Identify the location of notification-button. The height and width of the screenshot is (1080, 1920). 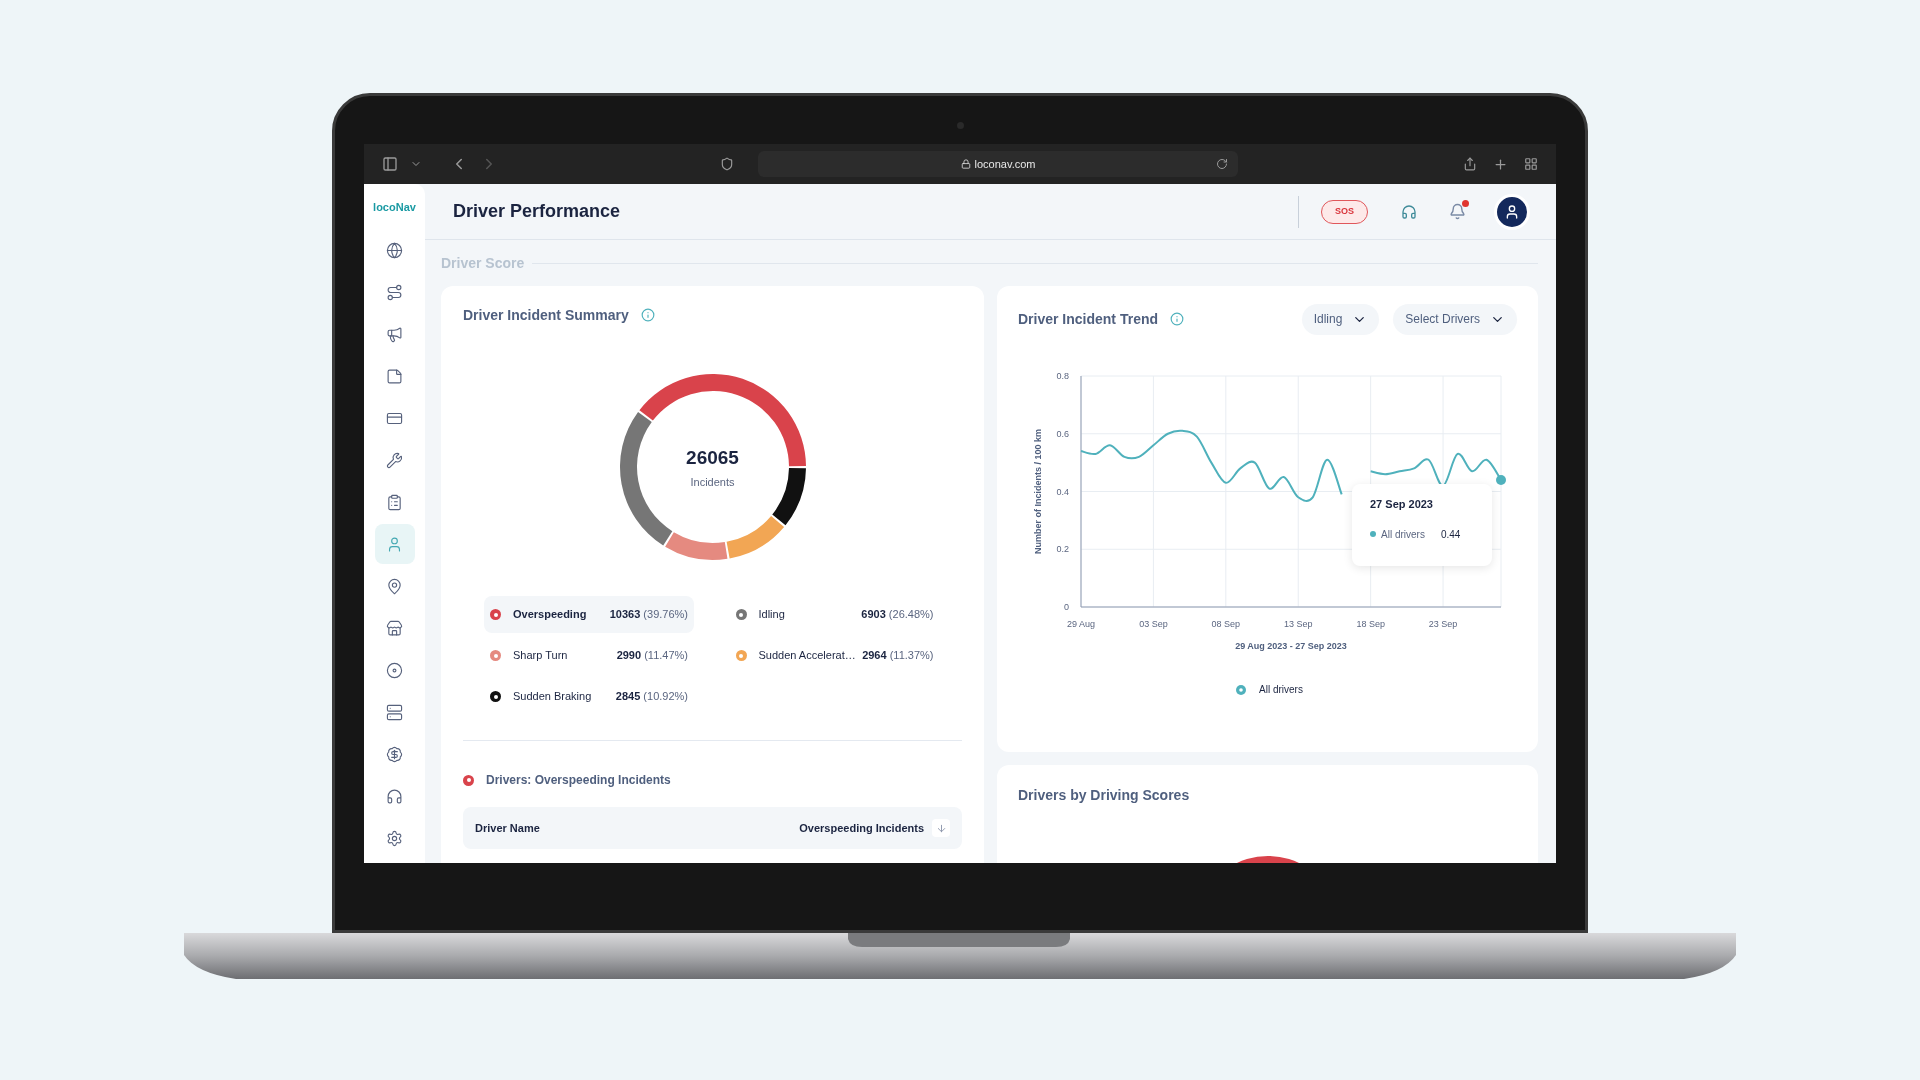
(1457, 211).